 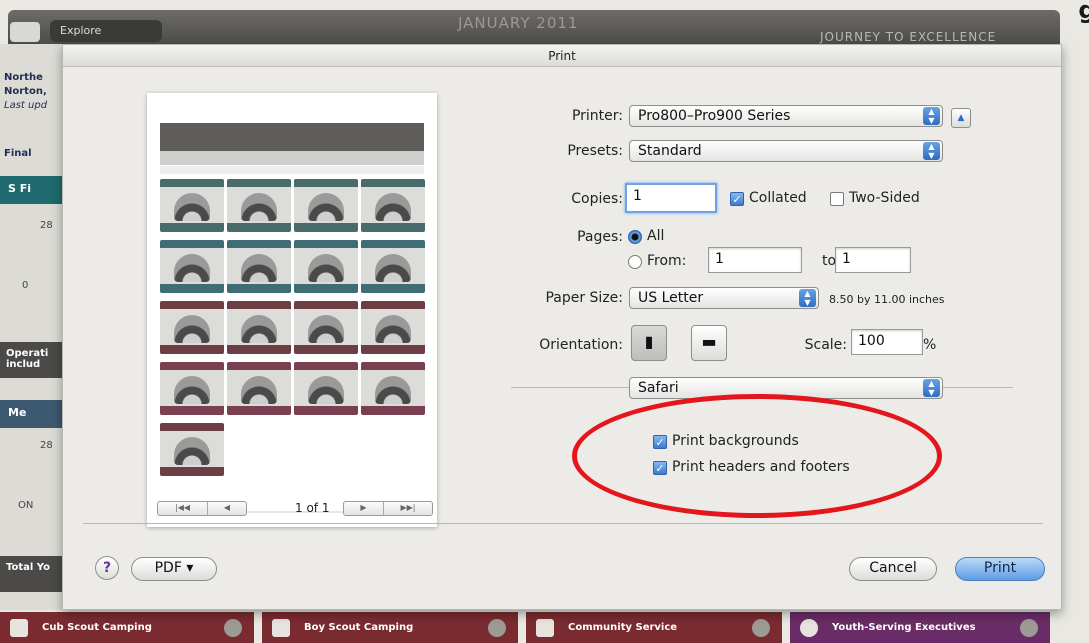 What do you see at coordinates (595, 151) in the screenshot?
I see `presets-label: Presets:` at bounding box center [595, 151].